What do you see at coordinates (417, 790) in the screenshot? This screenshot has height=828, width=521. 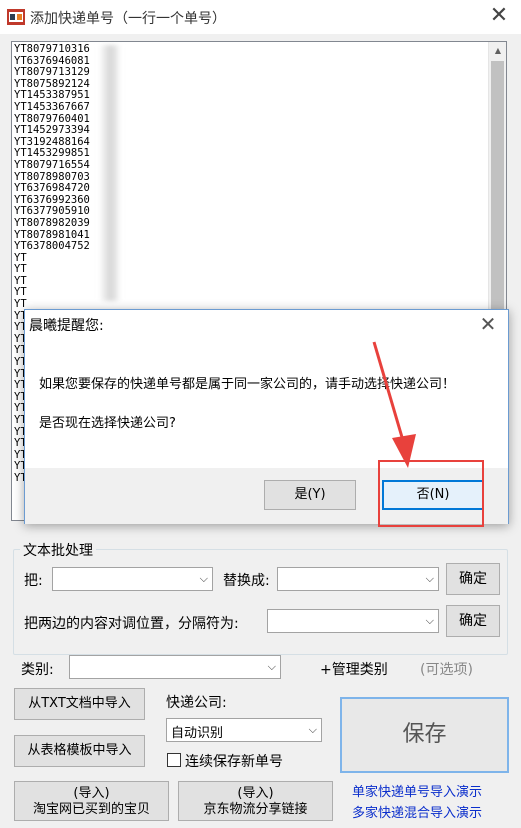 I see `single-courier-demo-link: 单家快递单号导入演示` at bounding box center [417, 790].